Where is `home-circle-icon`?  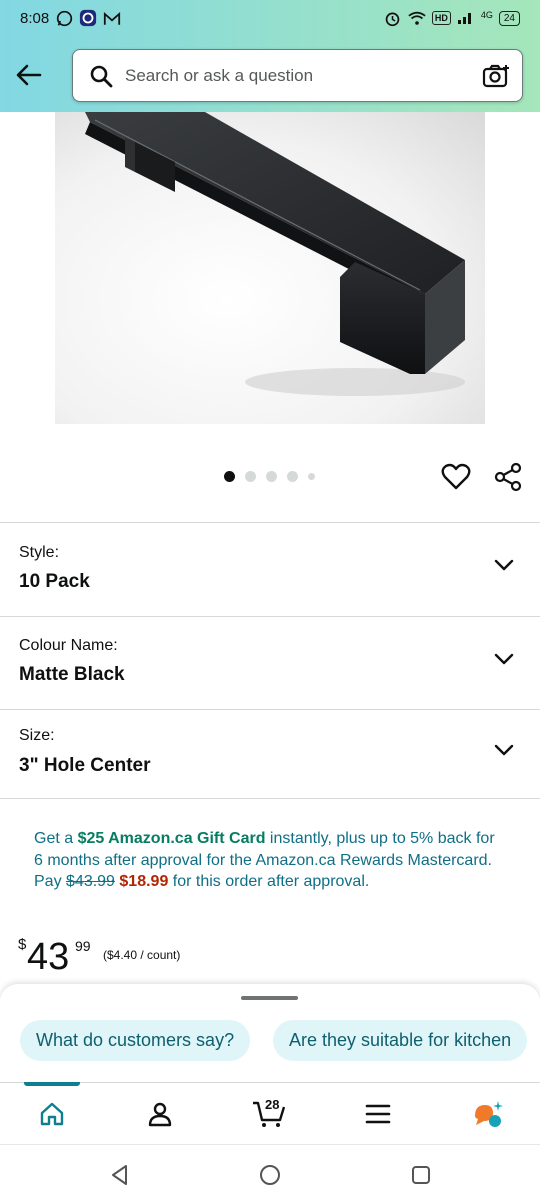 home-circle-icon is located at coordinates (270, 1175).